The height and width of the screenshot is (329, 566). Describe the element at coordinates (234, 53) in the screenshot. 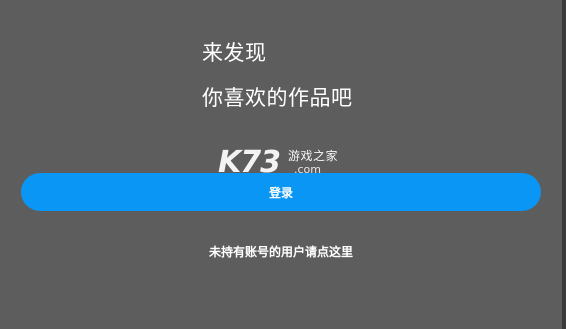

I see `headline-line-1: 来发现` at that location.